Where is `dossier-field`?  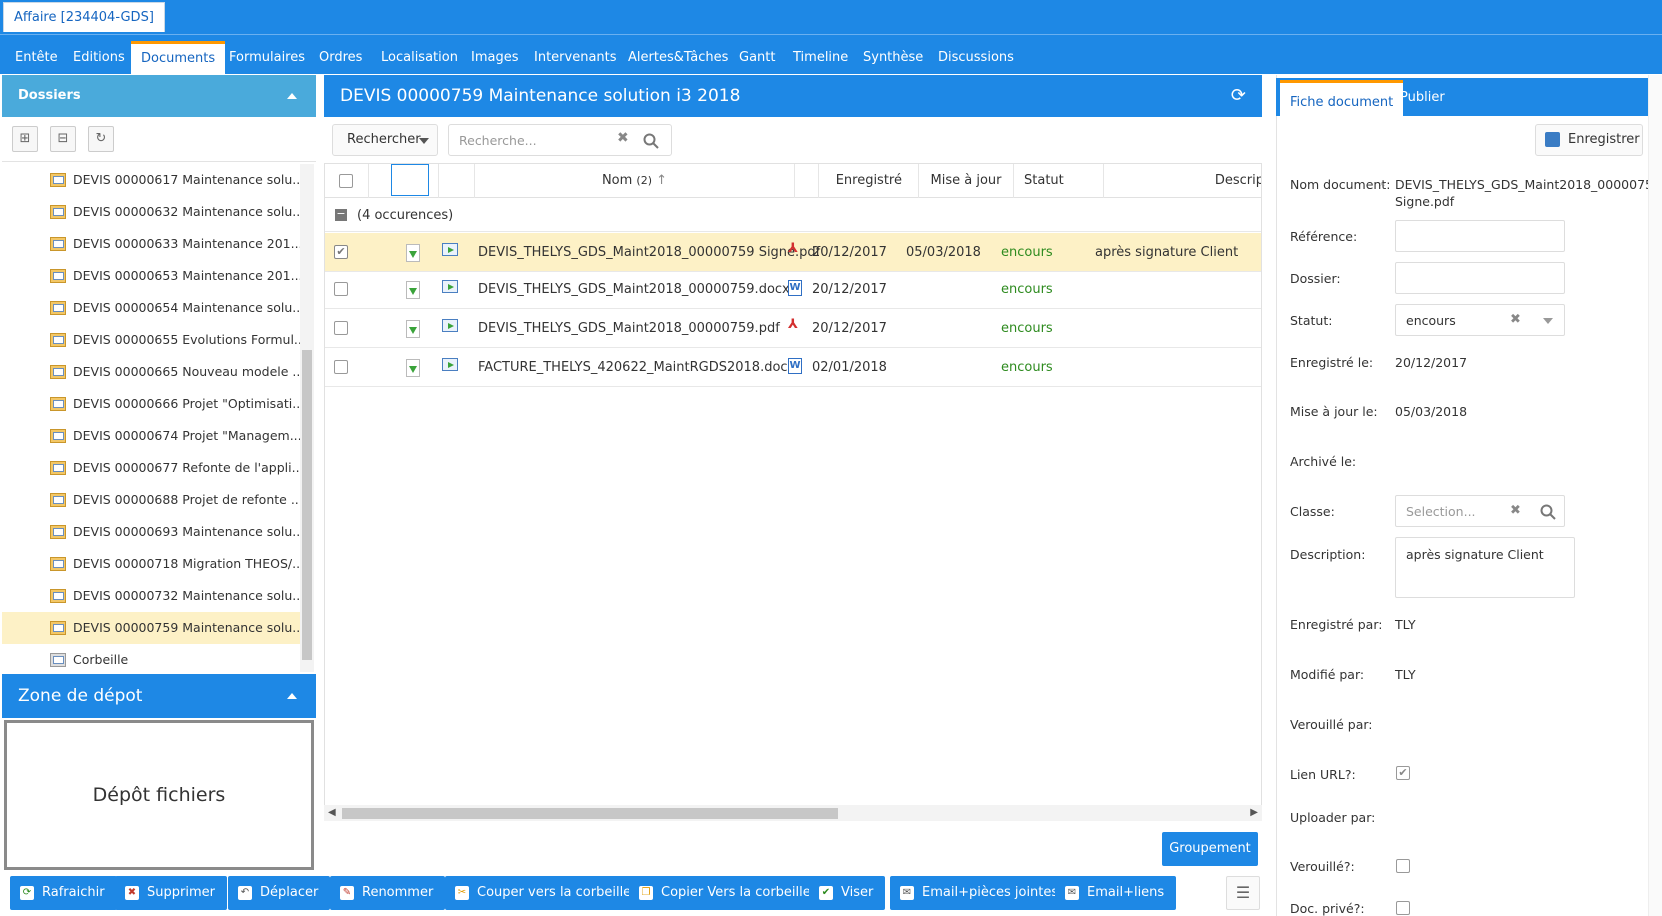
dossier-field is located at coordinates (1480, 278).